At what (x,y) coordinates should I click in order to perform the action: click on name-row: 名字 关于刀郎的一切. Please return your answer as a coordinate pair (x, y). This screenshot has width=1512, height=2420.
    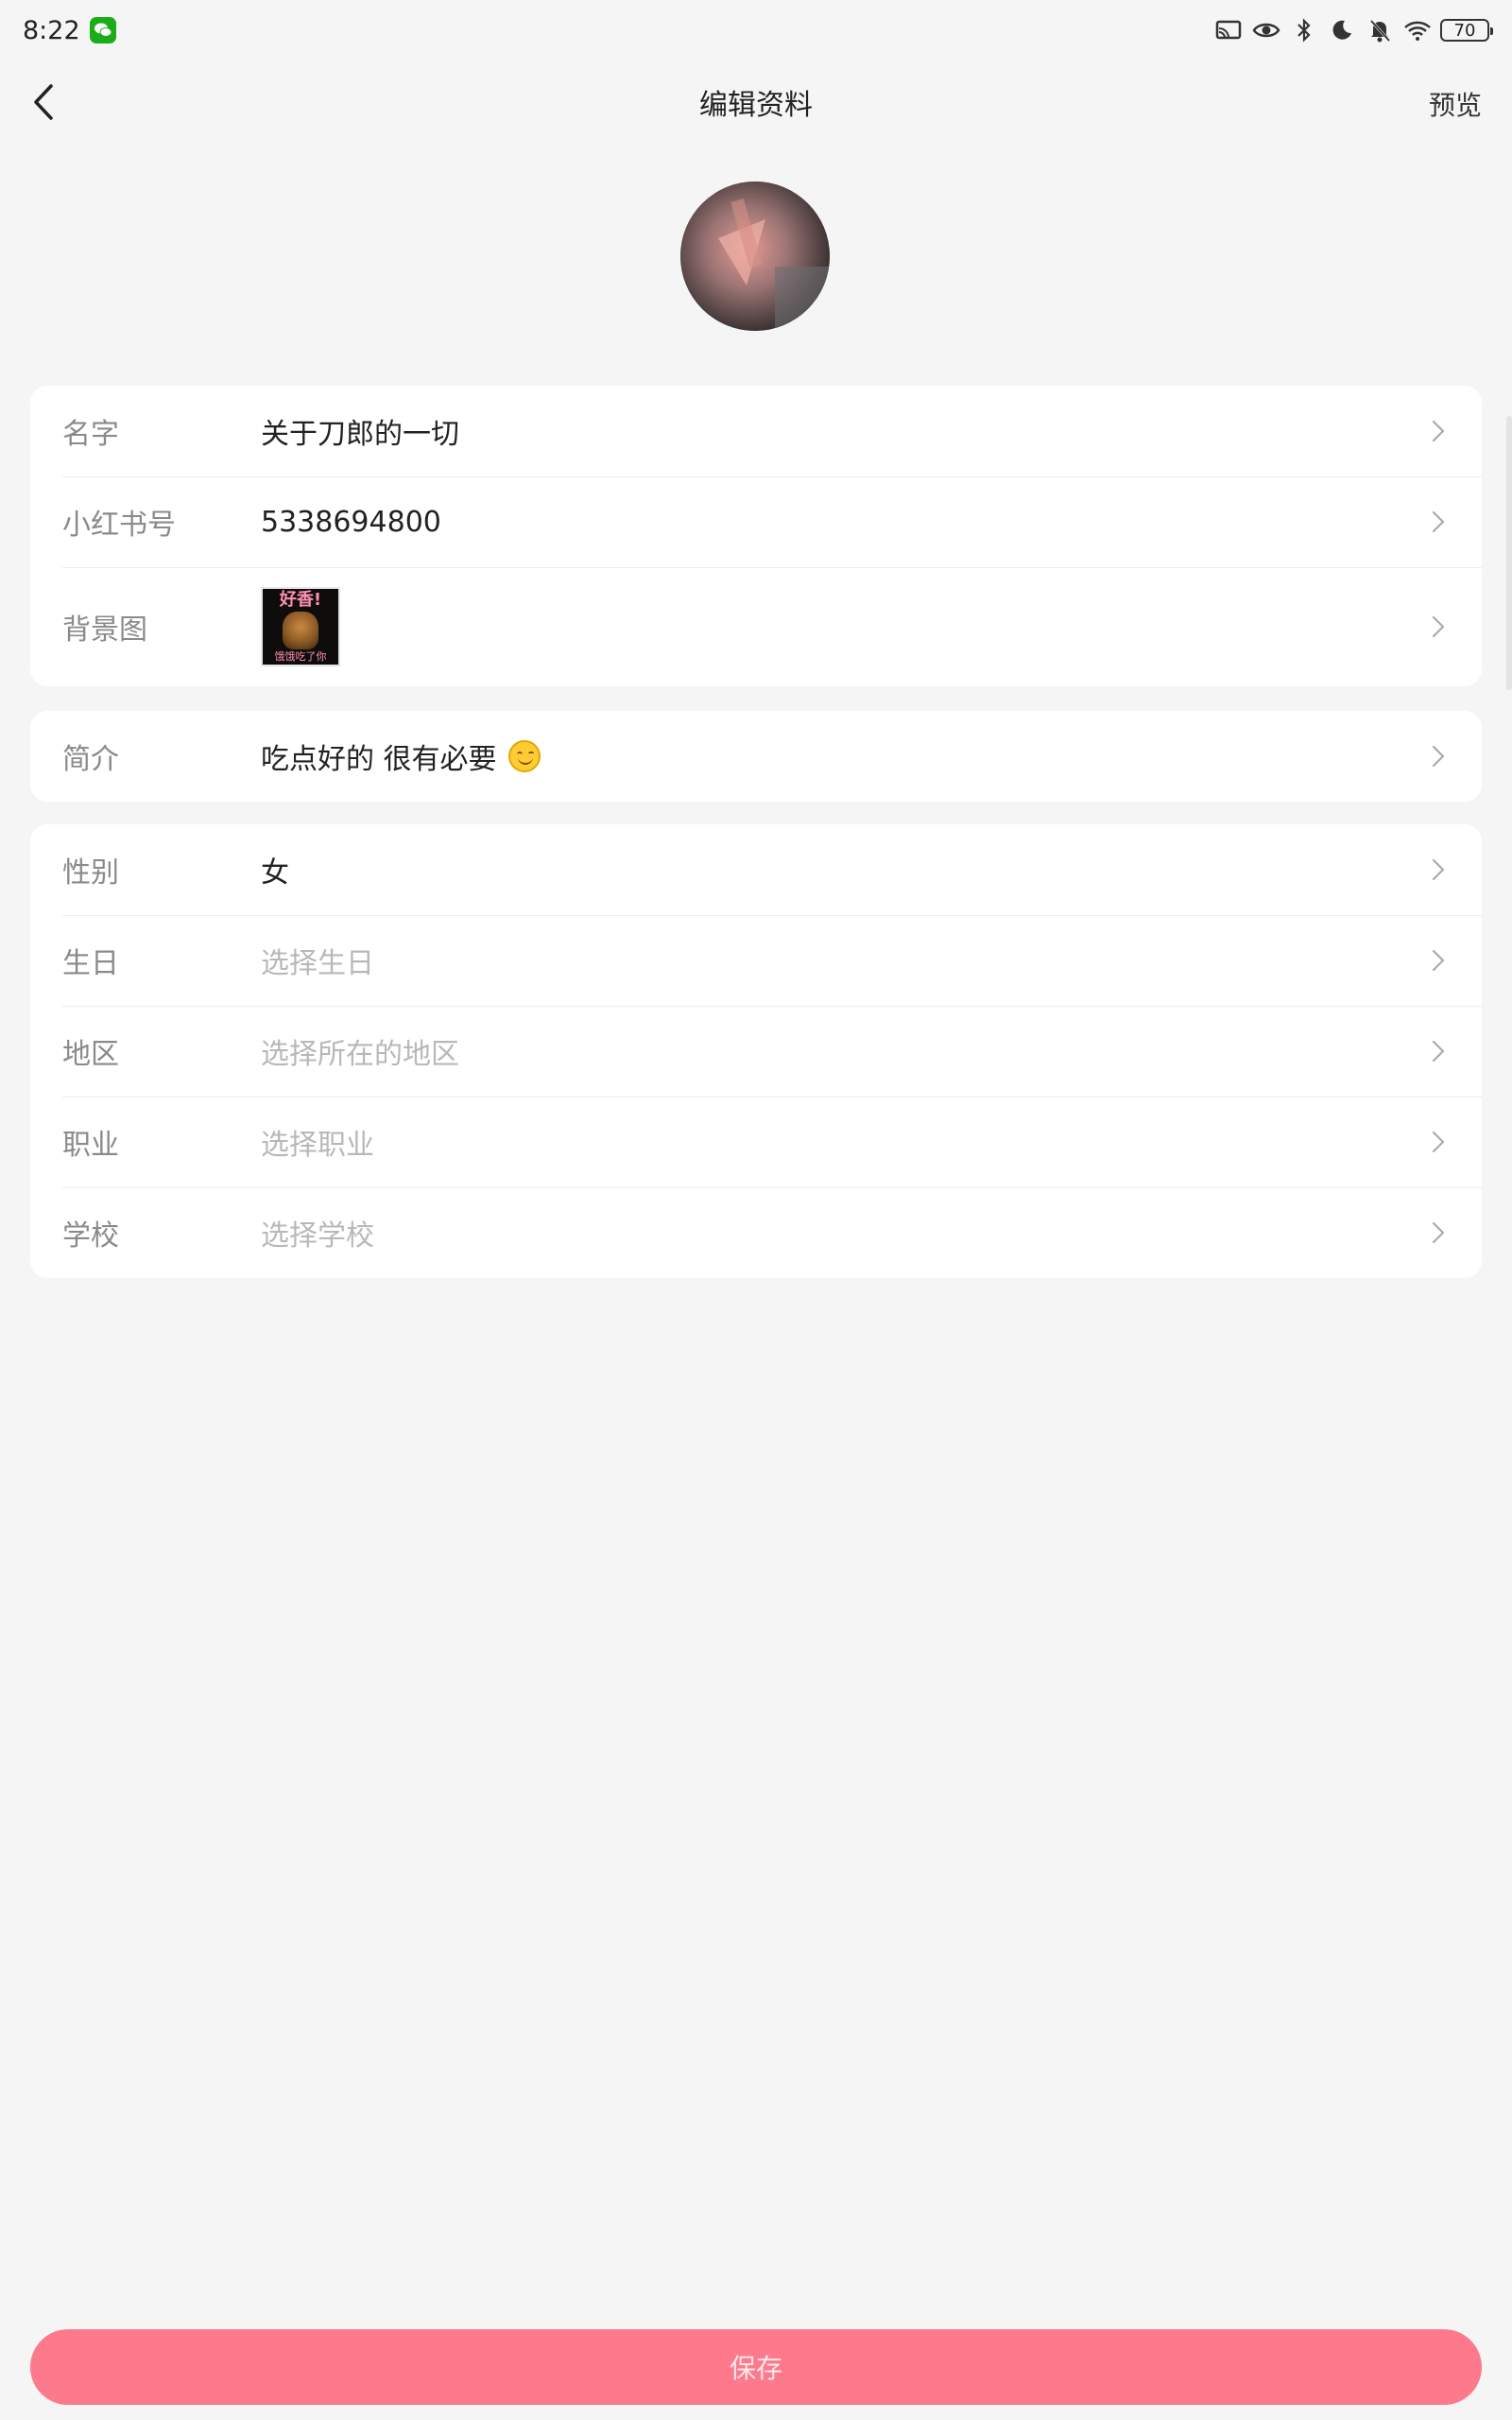
    Looking at the image, I should click on (756, 431).